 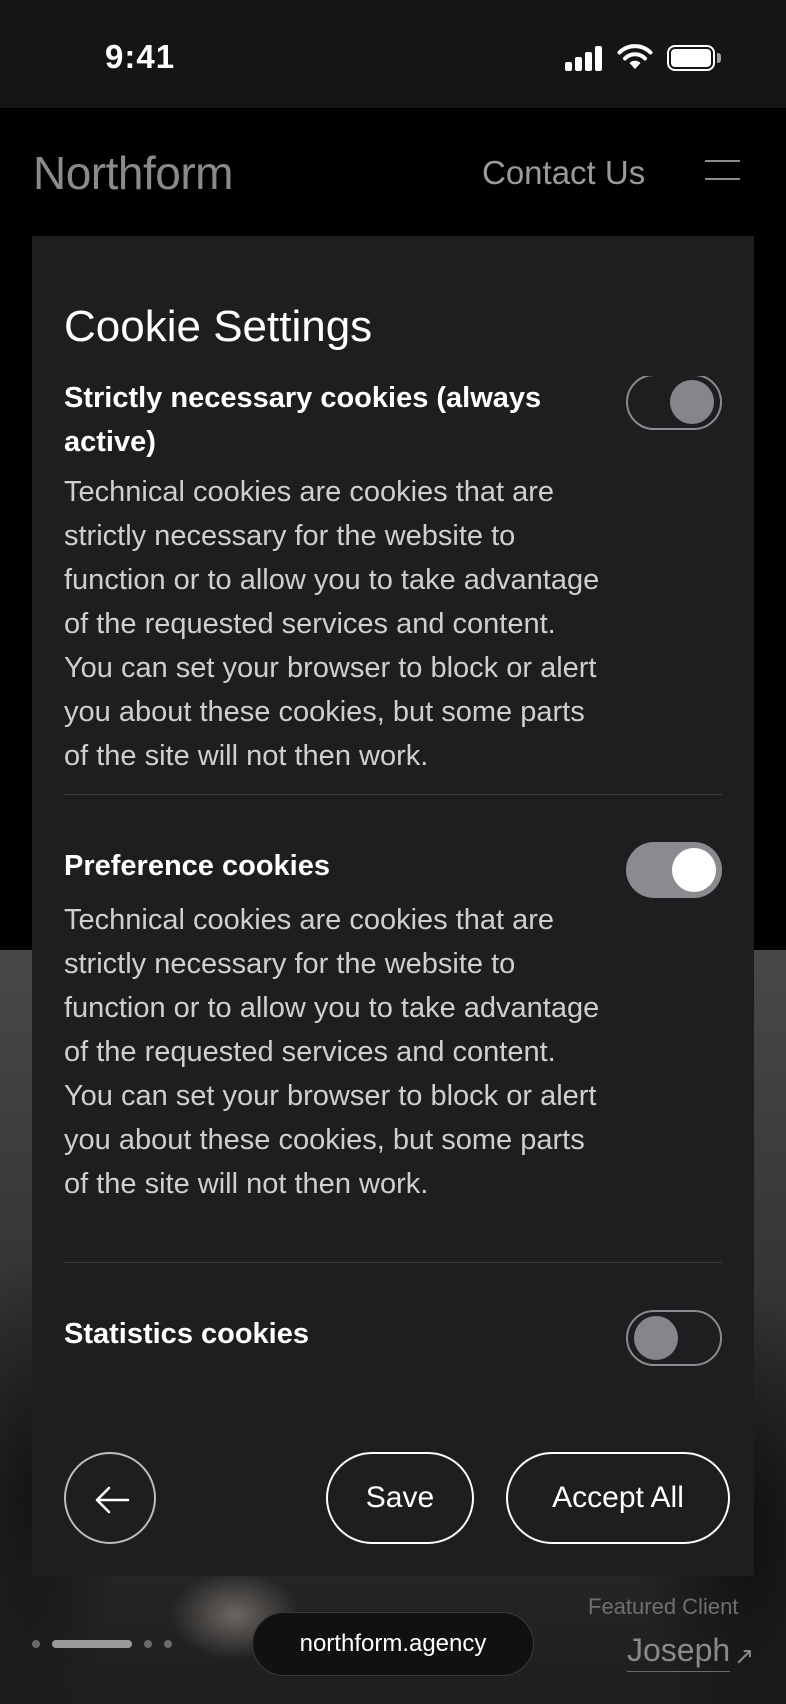 What do you see at coordinates (393, 54) in the screenshot?
I see `status-bar: 9:41` at bounding box center [393, 54].